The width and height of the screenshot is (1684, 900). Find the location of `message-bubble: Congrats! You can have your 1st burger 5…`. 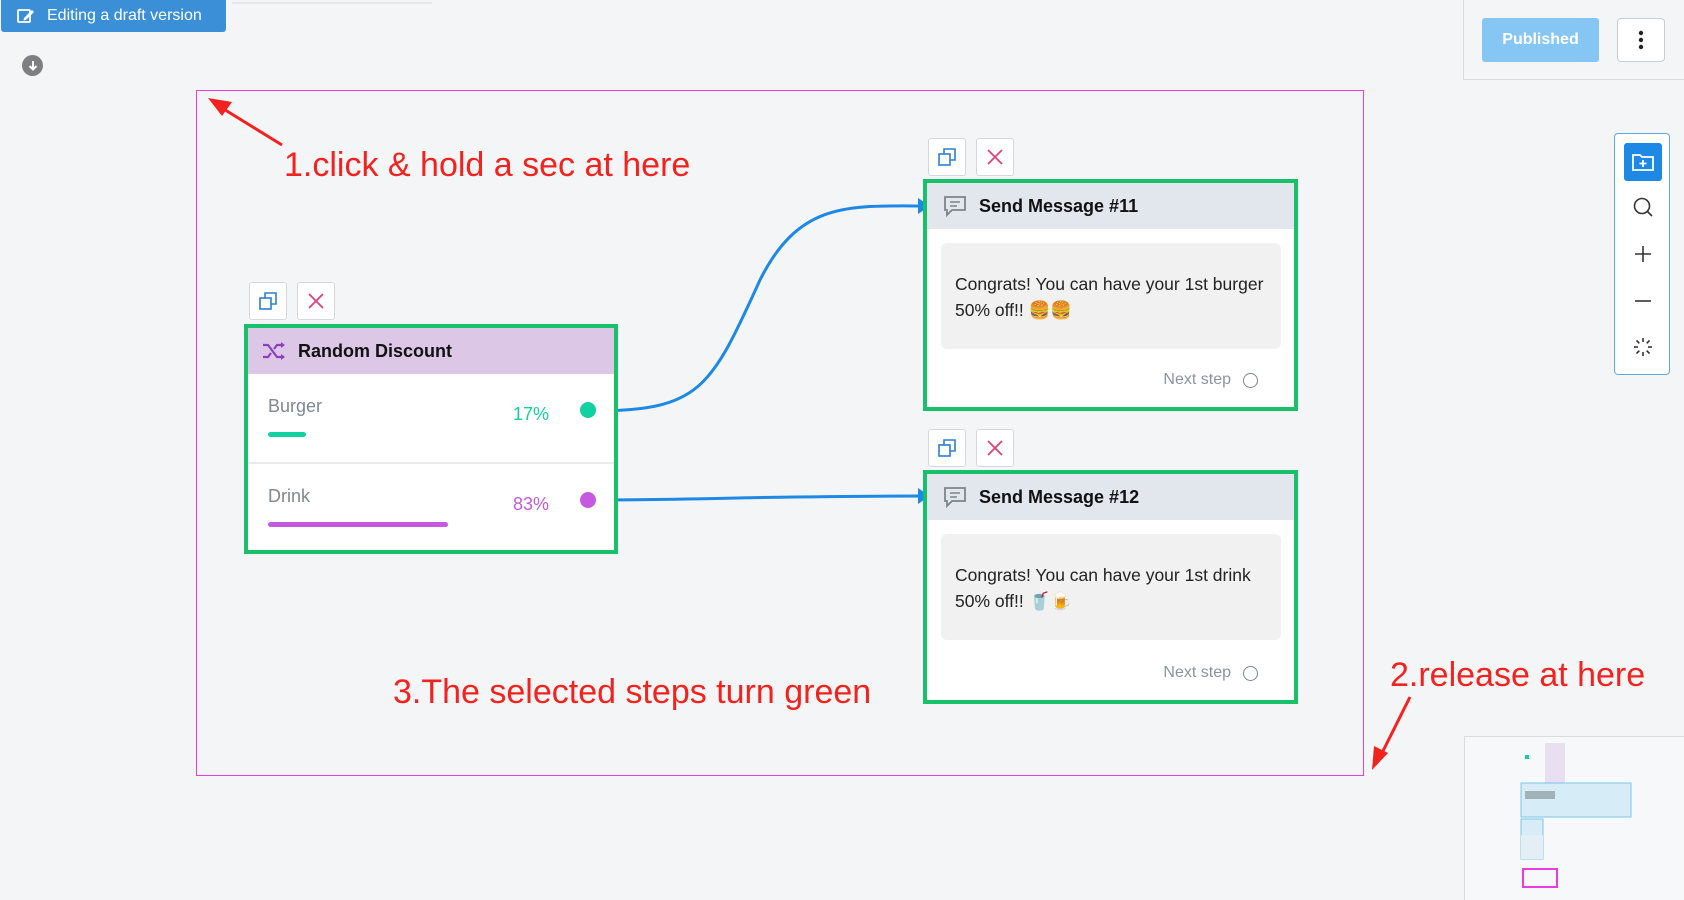

message-bubble: Congrats! You can have your 1st burger 5… is located at coordinates (1111, 296).